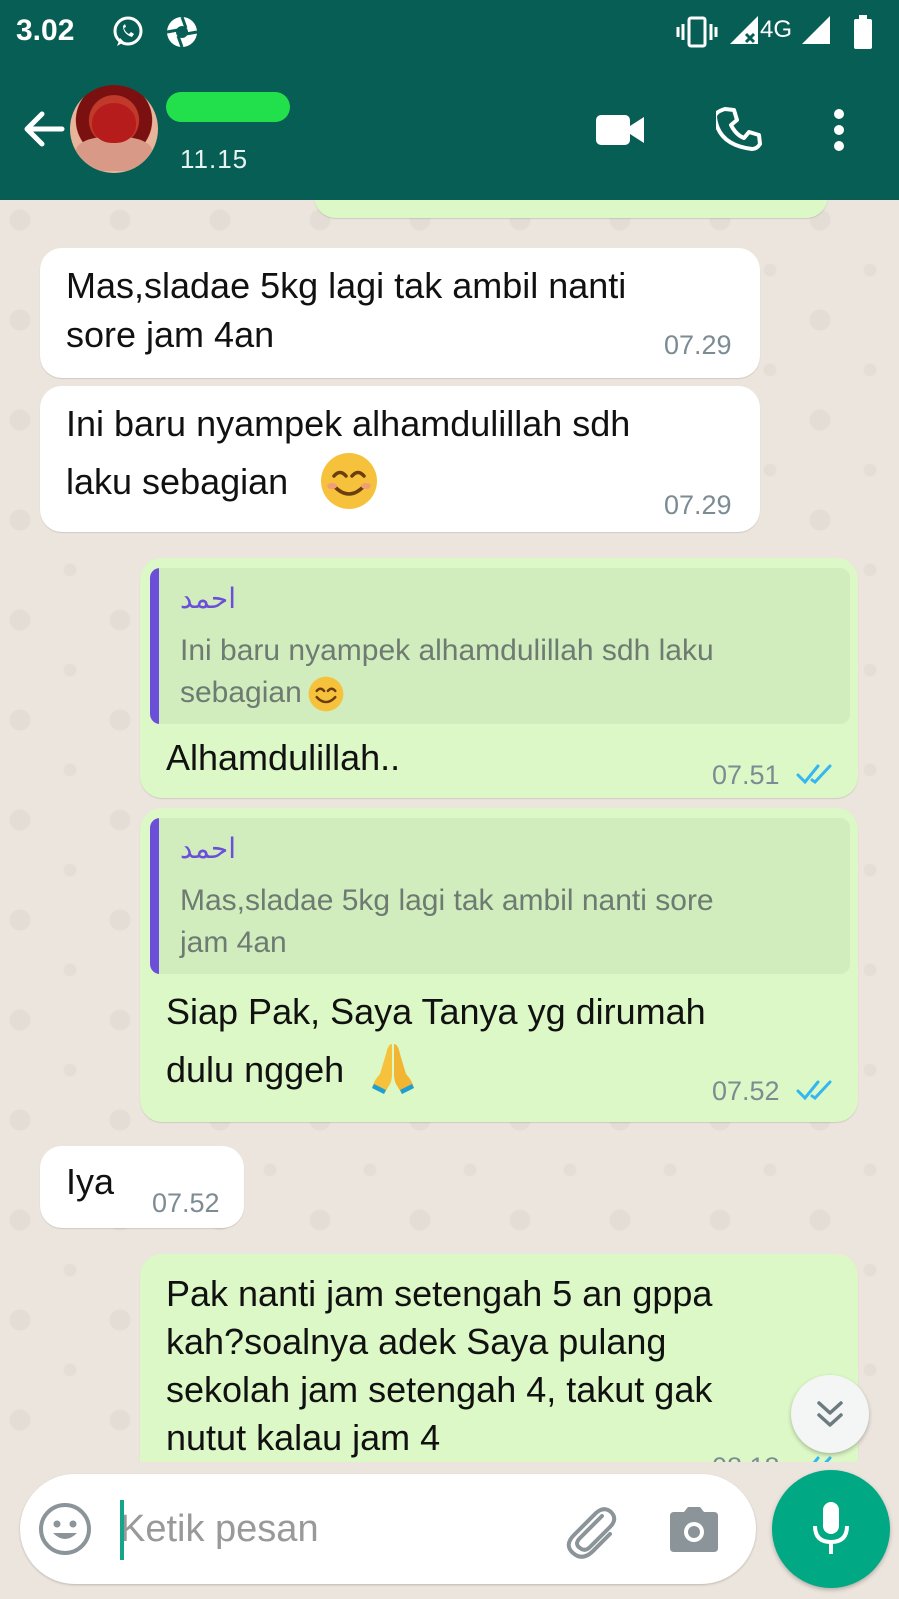  I want to click on attach-icon, so click(591, 1531).